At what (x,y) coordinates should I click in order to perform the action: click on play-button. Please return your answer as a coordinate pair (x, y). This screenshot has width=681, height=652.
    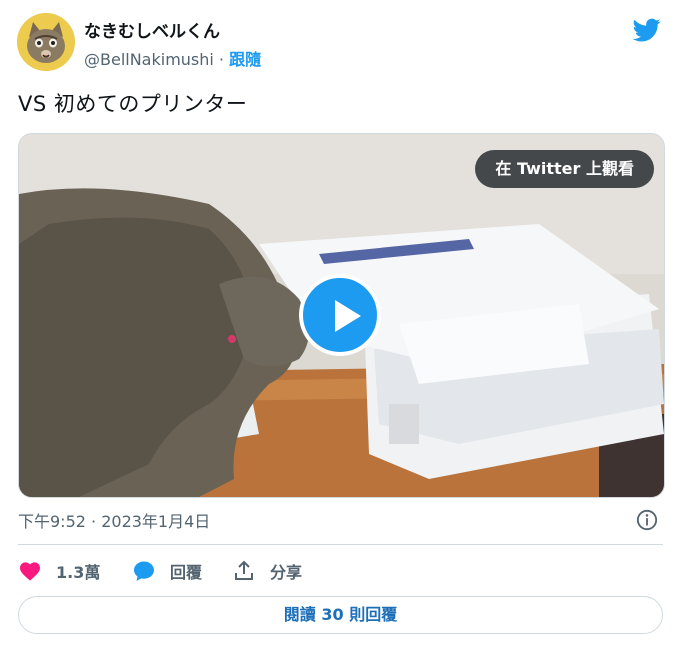
    Looking at the image, I should click on (340, 315).